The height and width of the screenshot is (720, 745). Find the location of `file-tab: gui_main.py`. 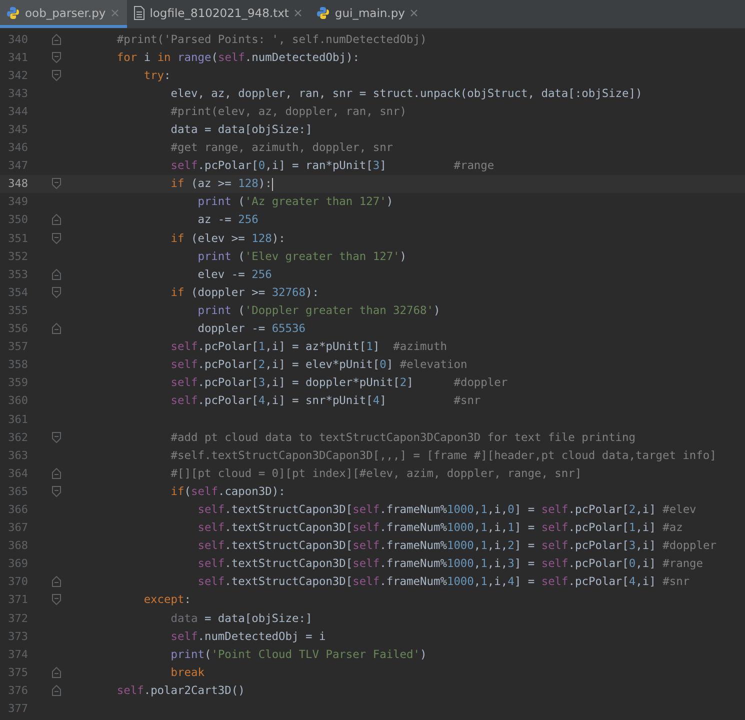

file-tab: gui_main.py is located at coordinates (368, 14).